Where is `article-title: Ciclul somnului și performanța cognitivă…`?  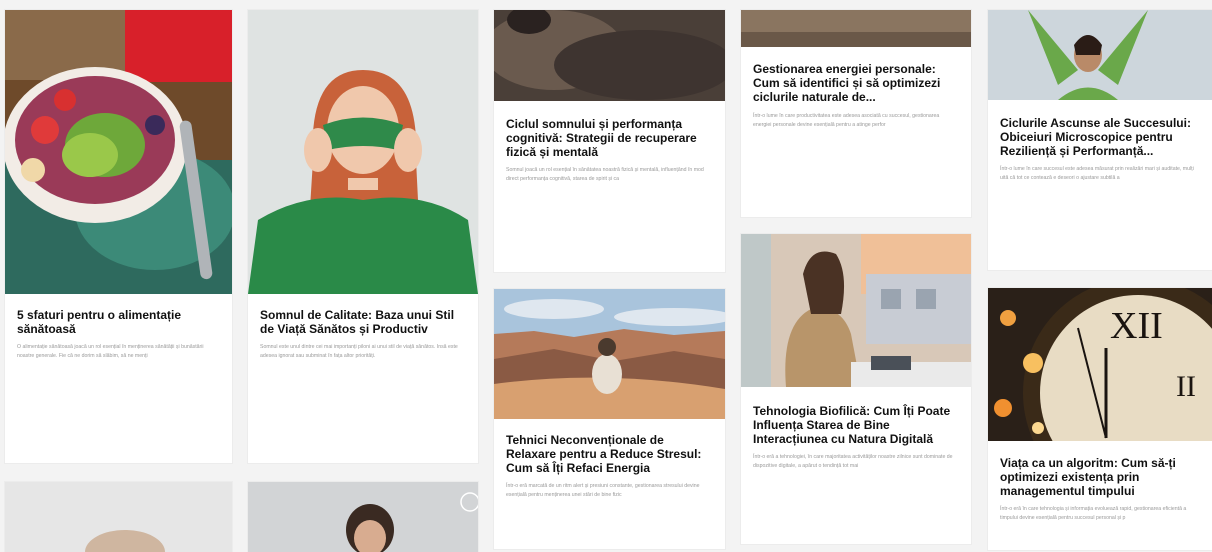
article-title: Ciclul somnului și performanța cognitivă… is located at coordinates (609, 138).